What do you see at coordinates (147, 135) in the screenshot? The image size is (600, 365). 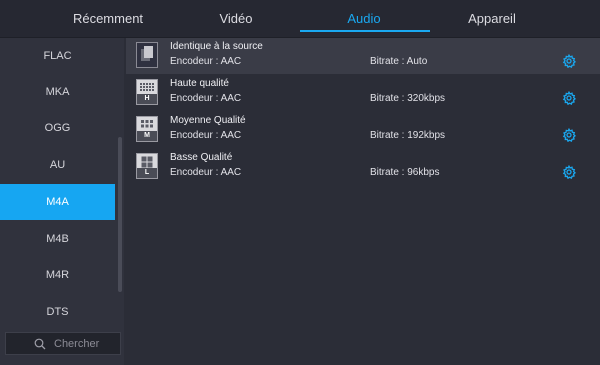 I see `preset-quality-badge: M` at bounding box center [147, 135].